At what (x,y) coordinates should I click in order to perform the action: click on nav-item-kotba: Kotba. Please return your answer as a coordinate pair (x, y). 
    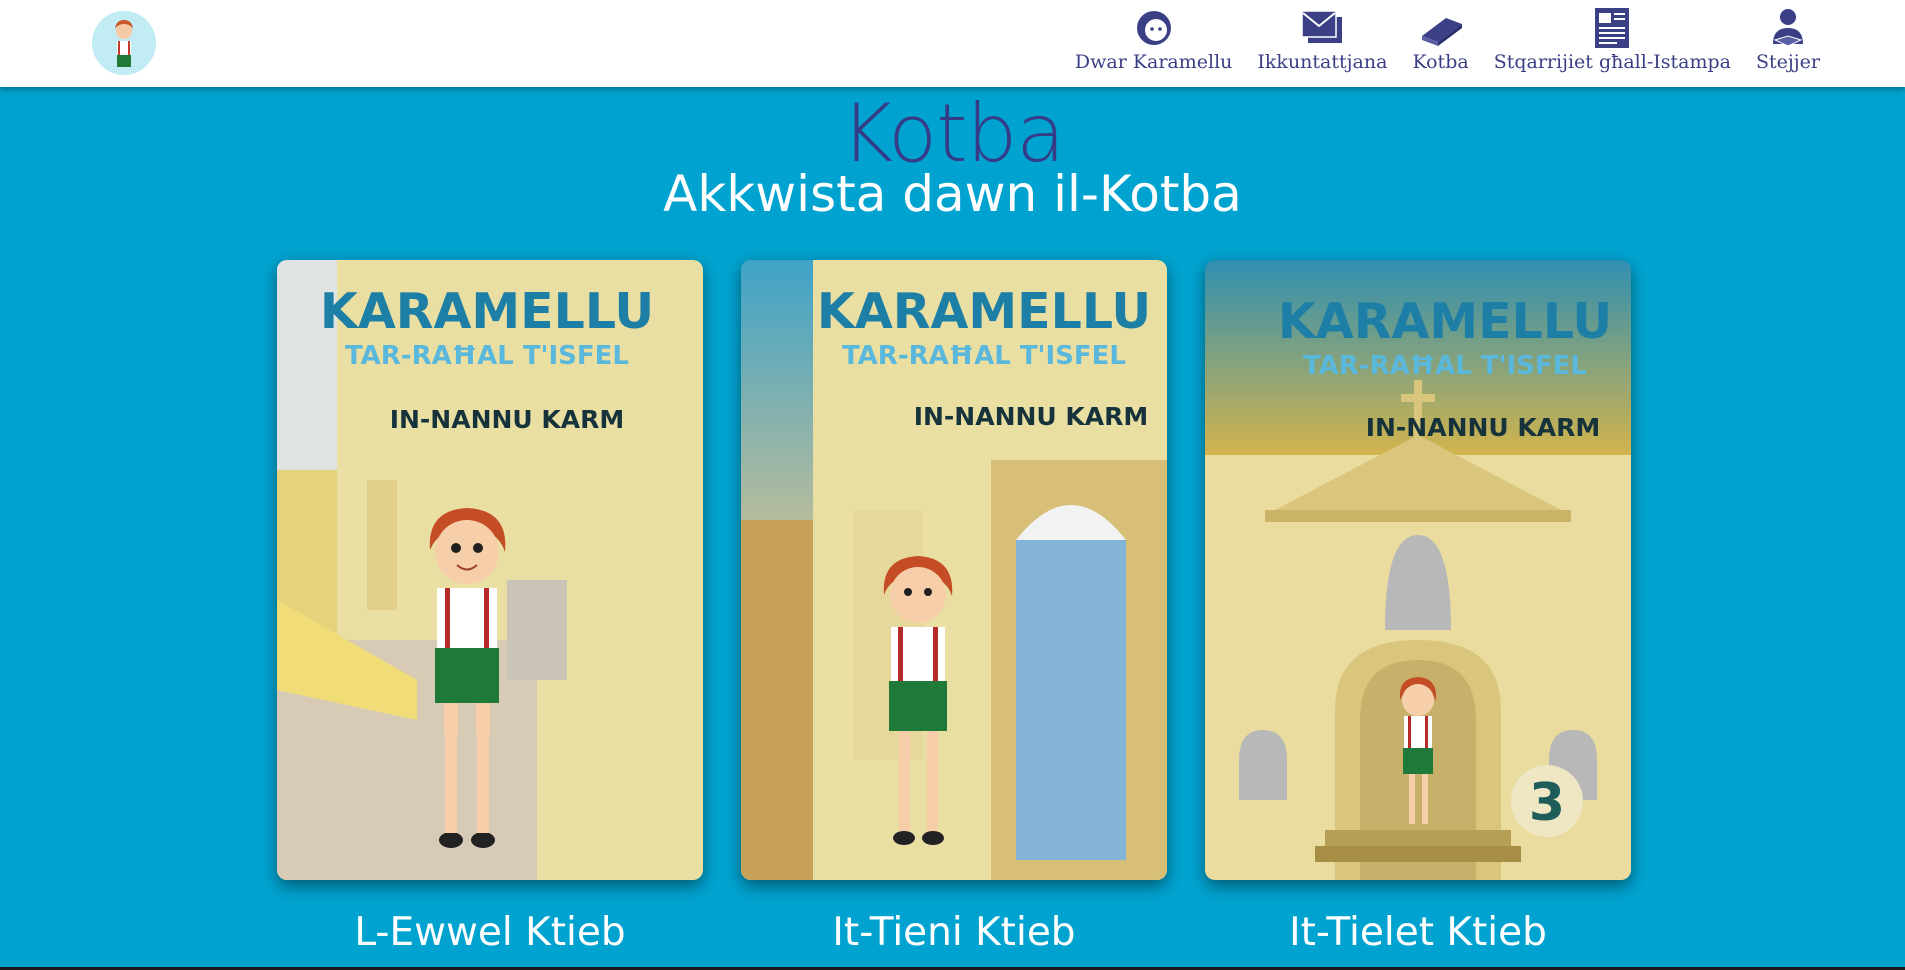
    Looking at the image, I should click on (1440, 39).